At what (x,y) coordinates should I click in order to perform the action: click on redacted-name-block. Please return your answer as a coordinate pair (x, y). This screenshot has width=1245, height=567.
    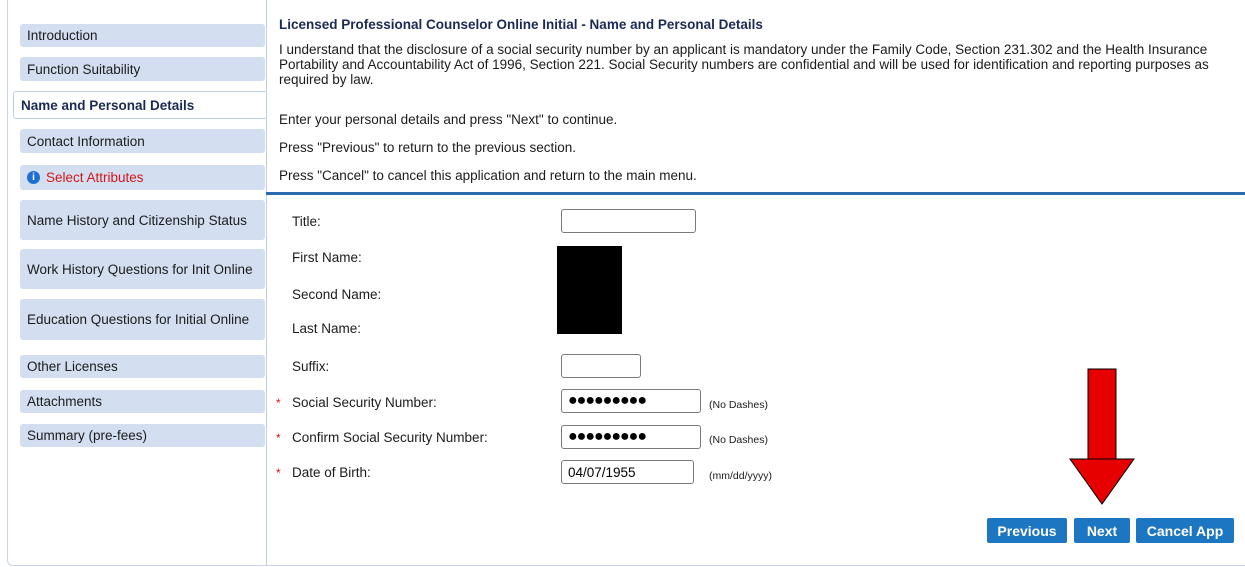
    Looking at the image, I should click on (589, 290).